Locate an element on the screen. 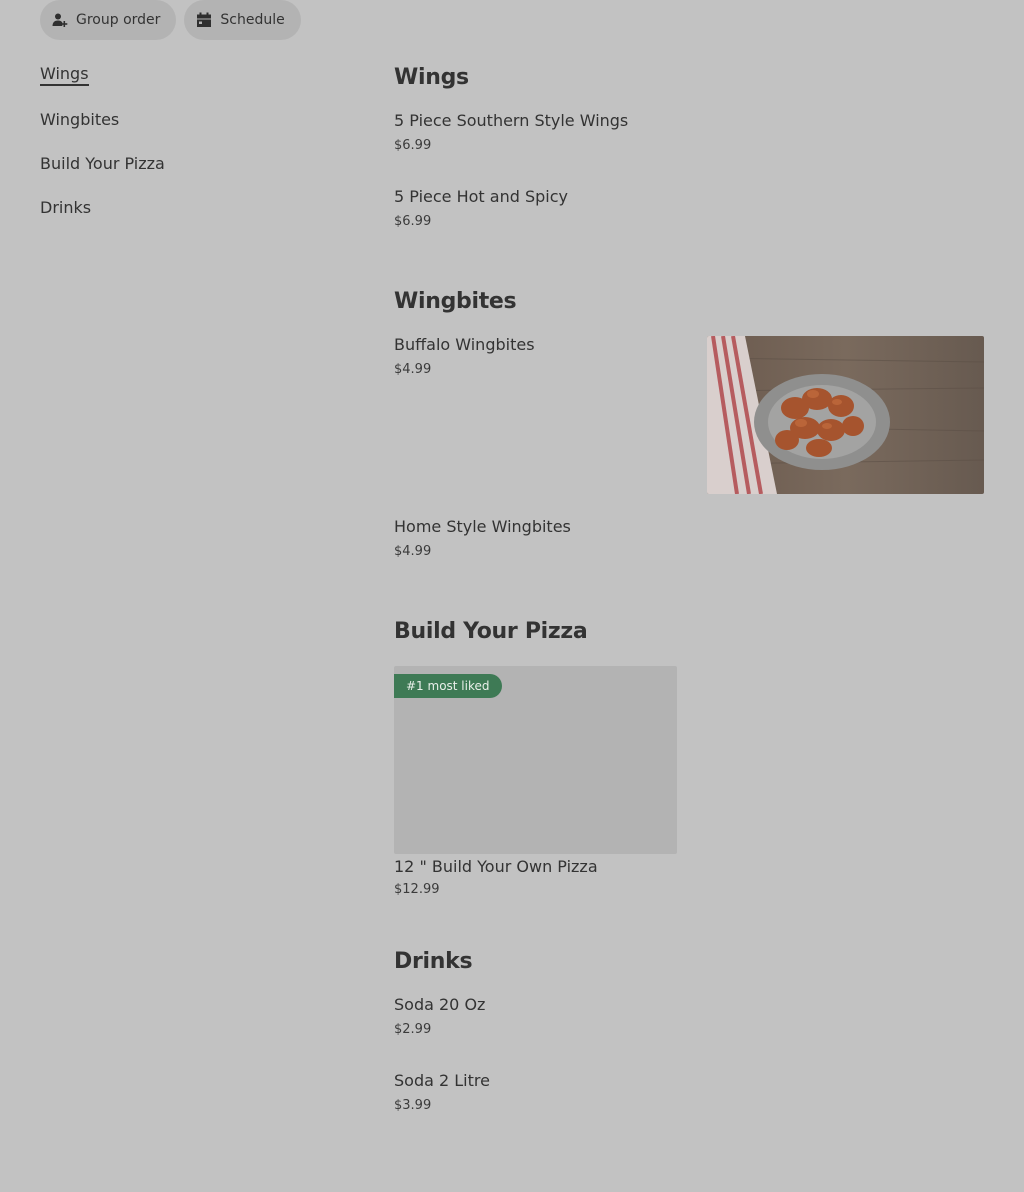 This screenshot has height=1192, width=1024. item-name: 5 Piece Hot and Spicy is located at coordinates (481, 196).